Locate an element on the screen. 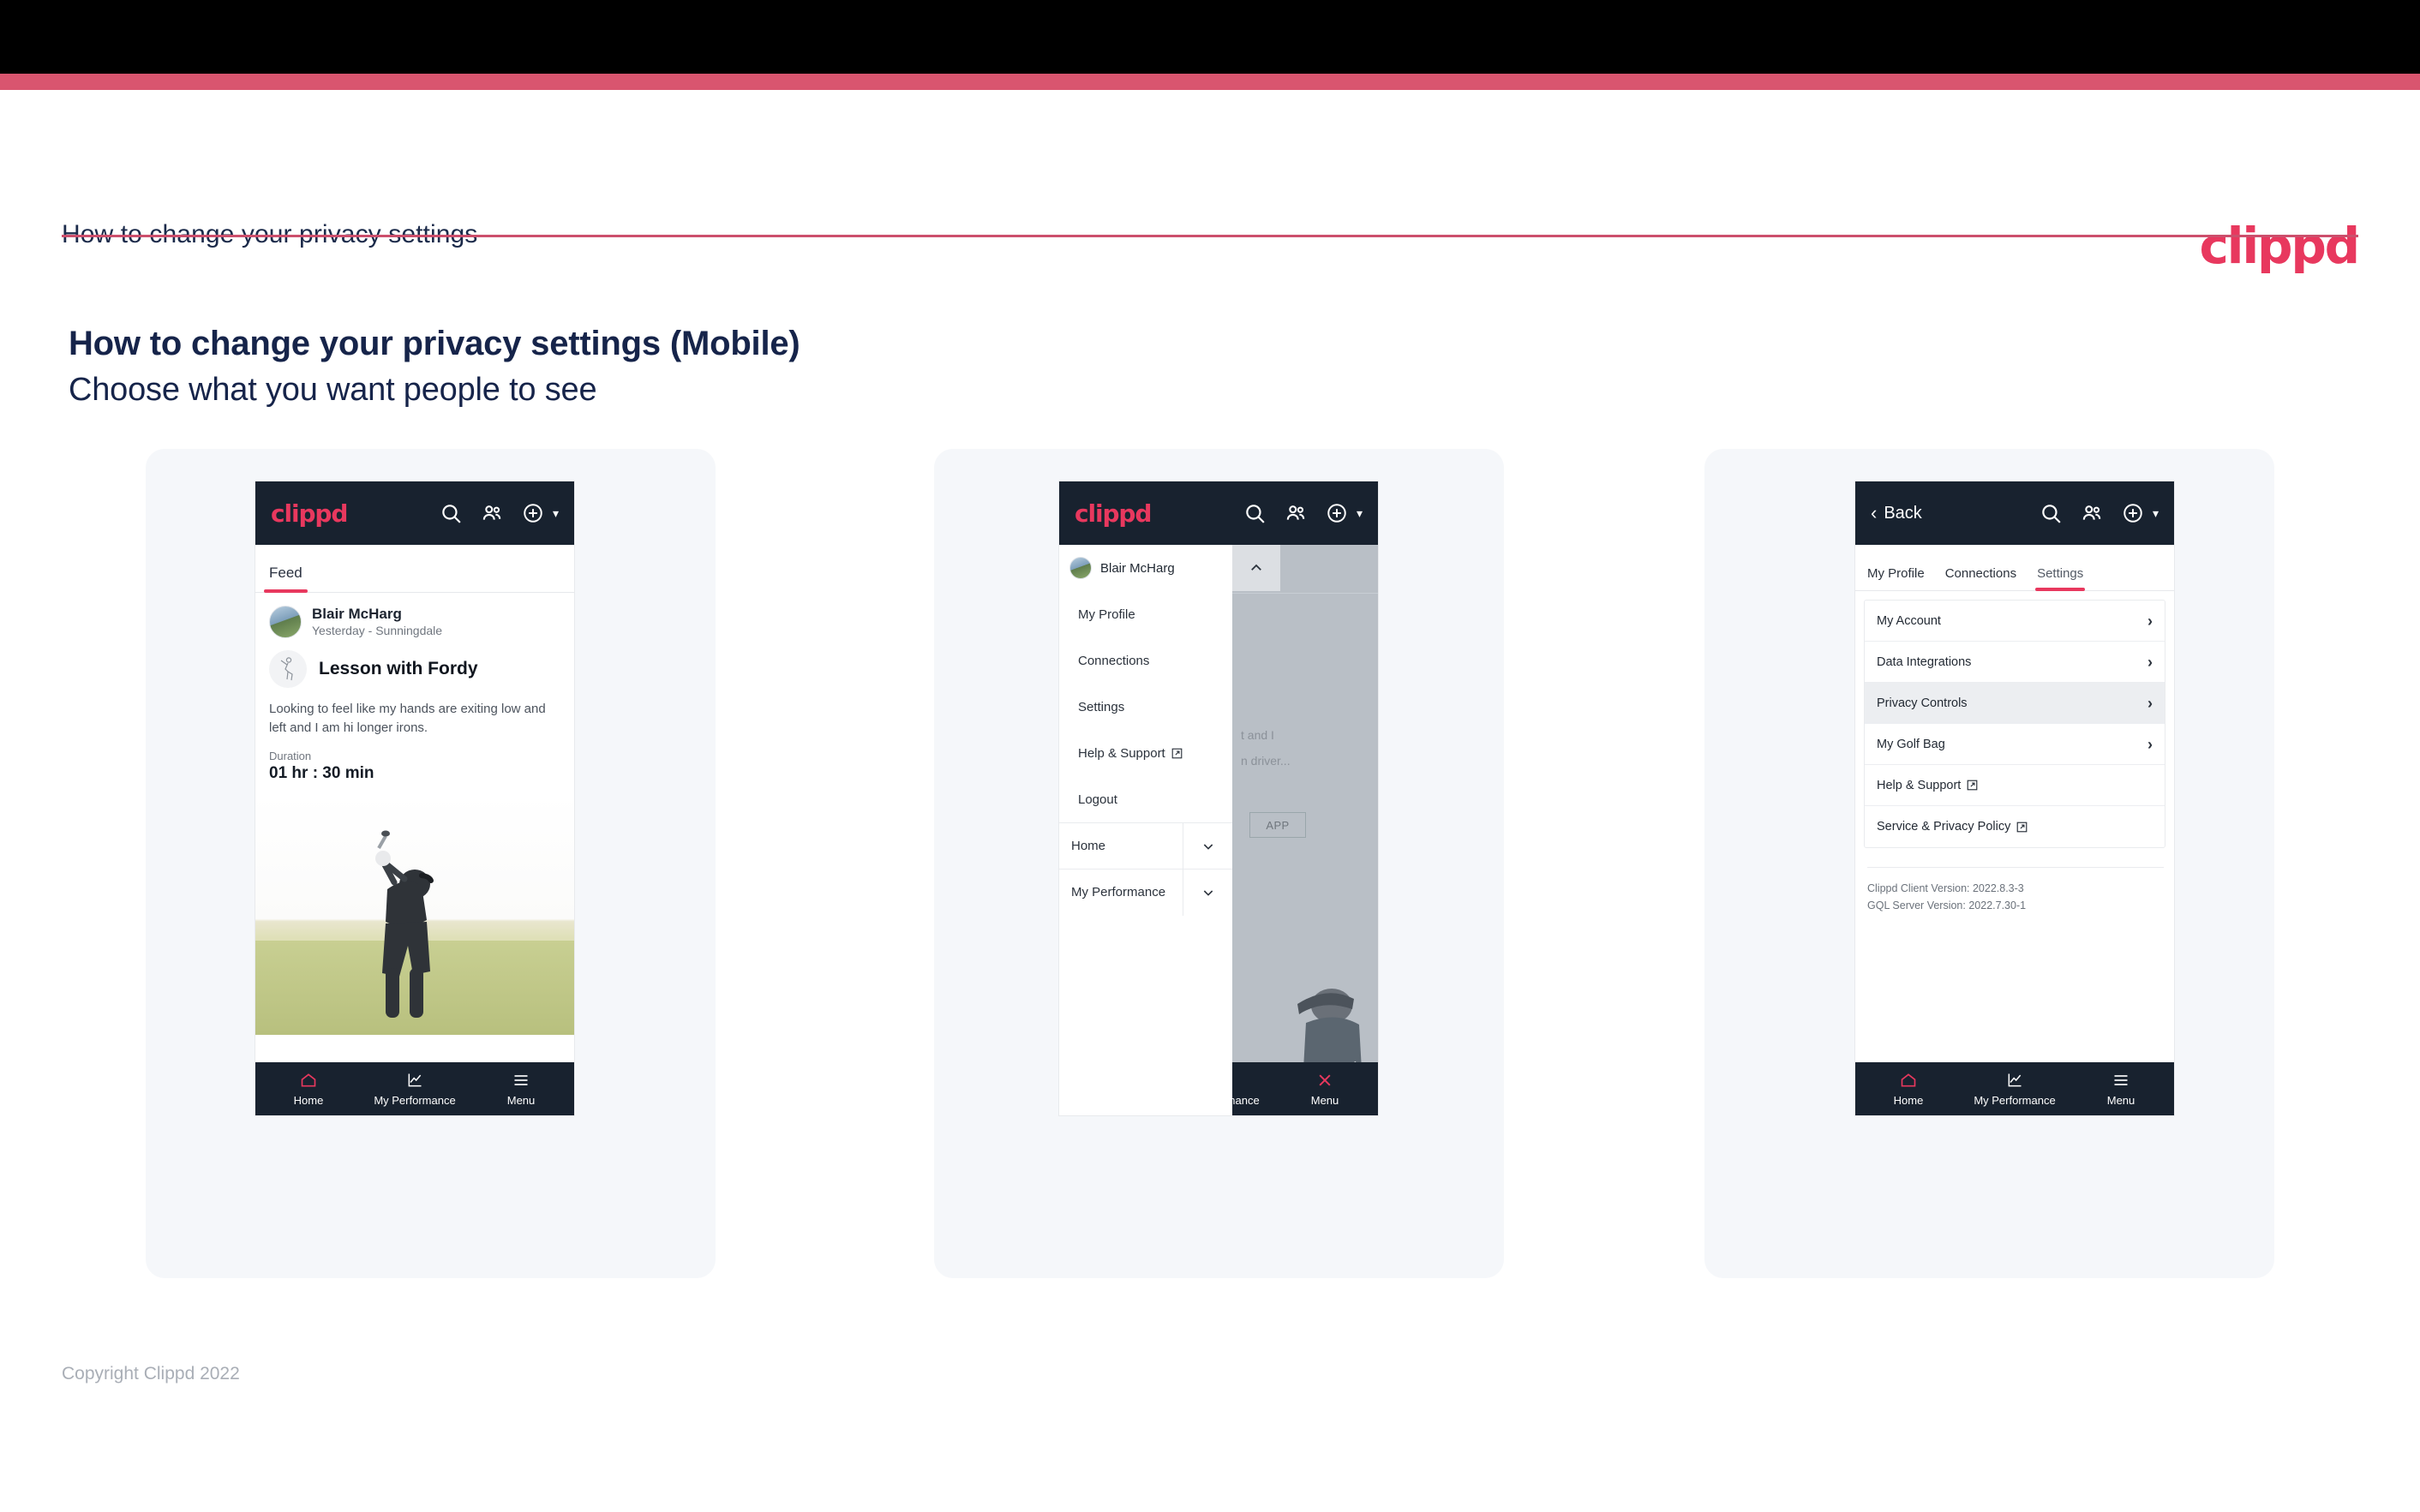 Image resolution: width=2420 pixels, height=1512 pixels. drawer-item-label: Settings is located at coordinates (1101, 706).